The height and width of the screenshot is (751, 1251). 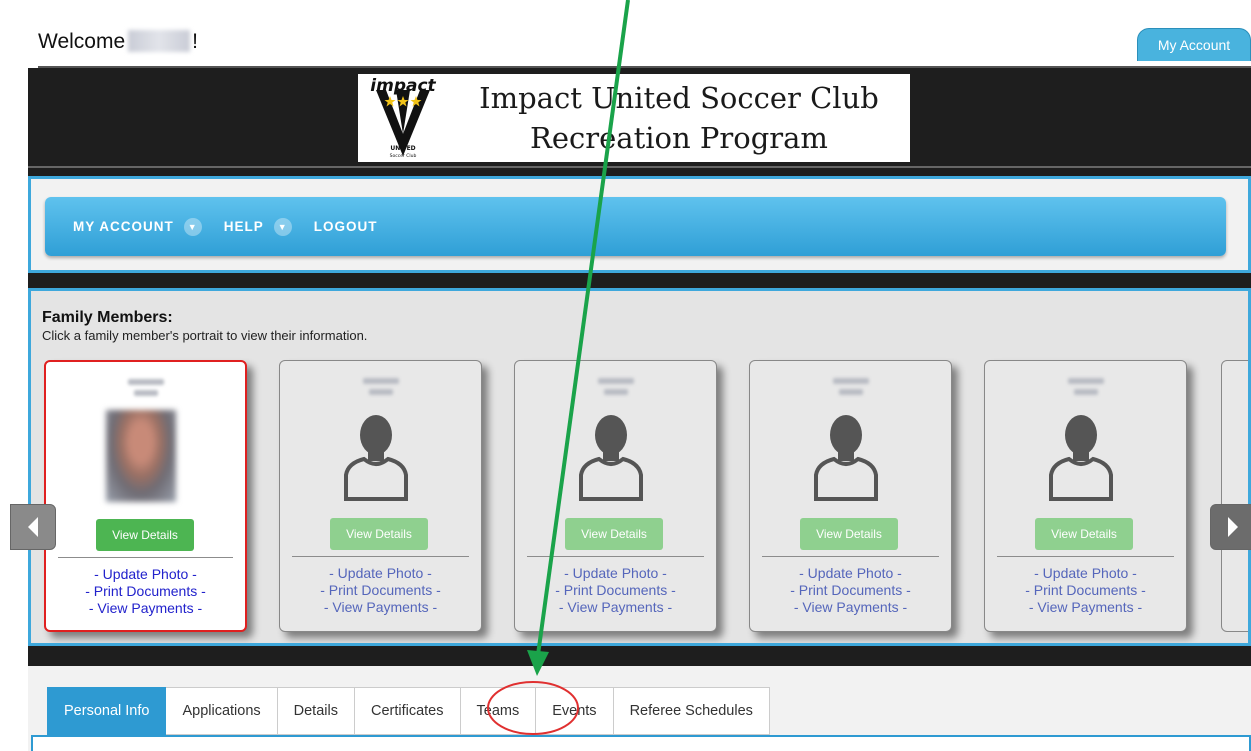 I want to click on user-name-redacted, so click(x=159, y=41).